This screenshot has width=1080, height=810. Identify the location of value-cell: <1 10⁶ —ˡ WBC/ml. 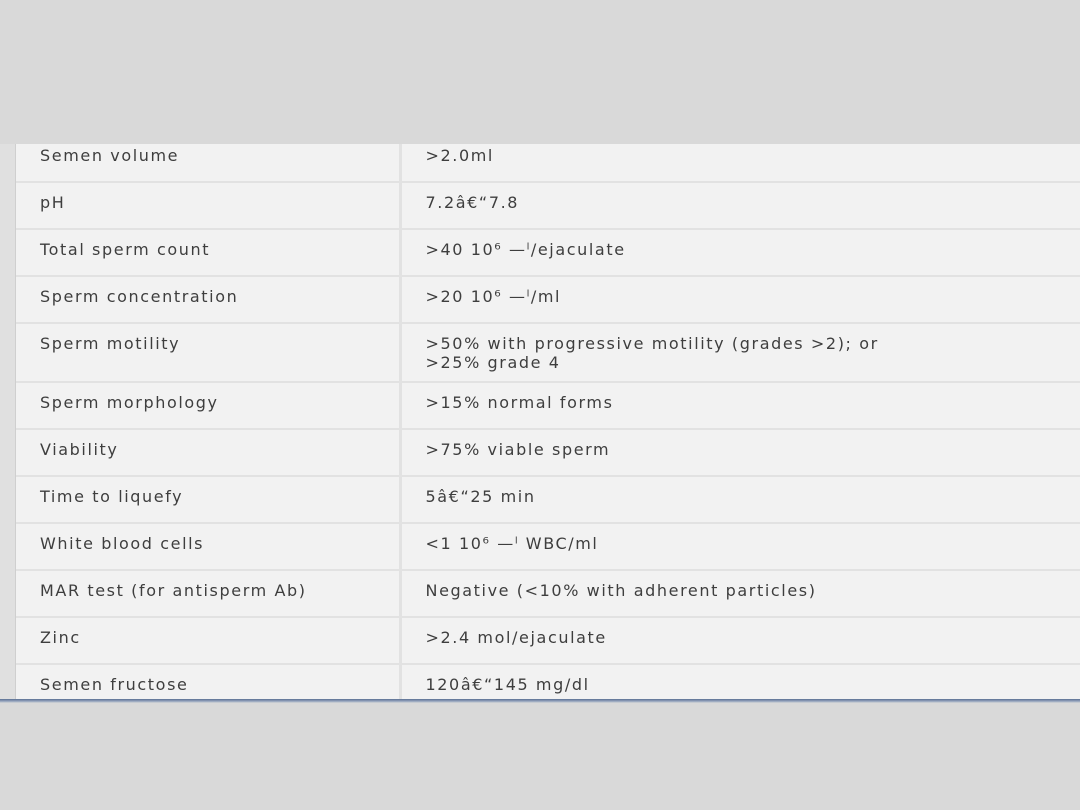
(740, 546).